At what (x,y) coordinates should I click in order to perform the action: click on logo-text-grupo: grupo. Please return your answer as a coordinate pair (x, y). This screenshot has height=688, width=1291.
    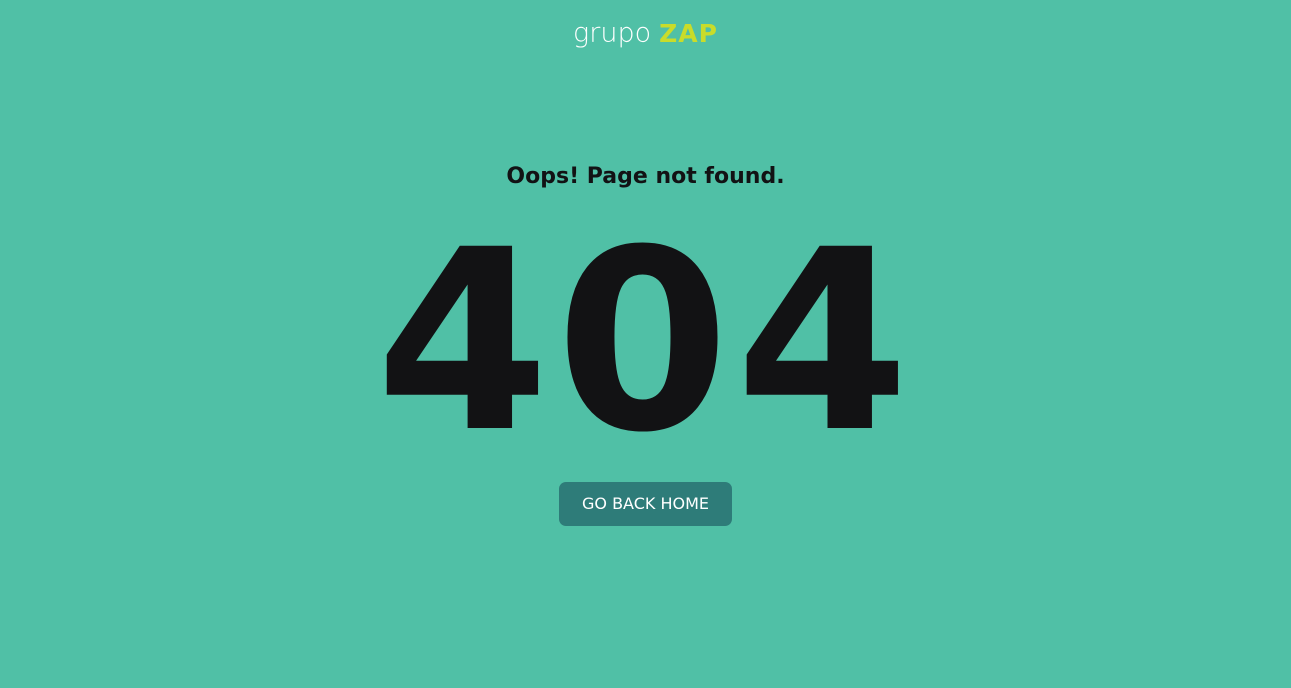
    Looking at the image, I should click on (612, 33).